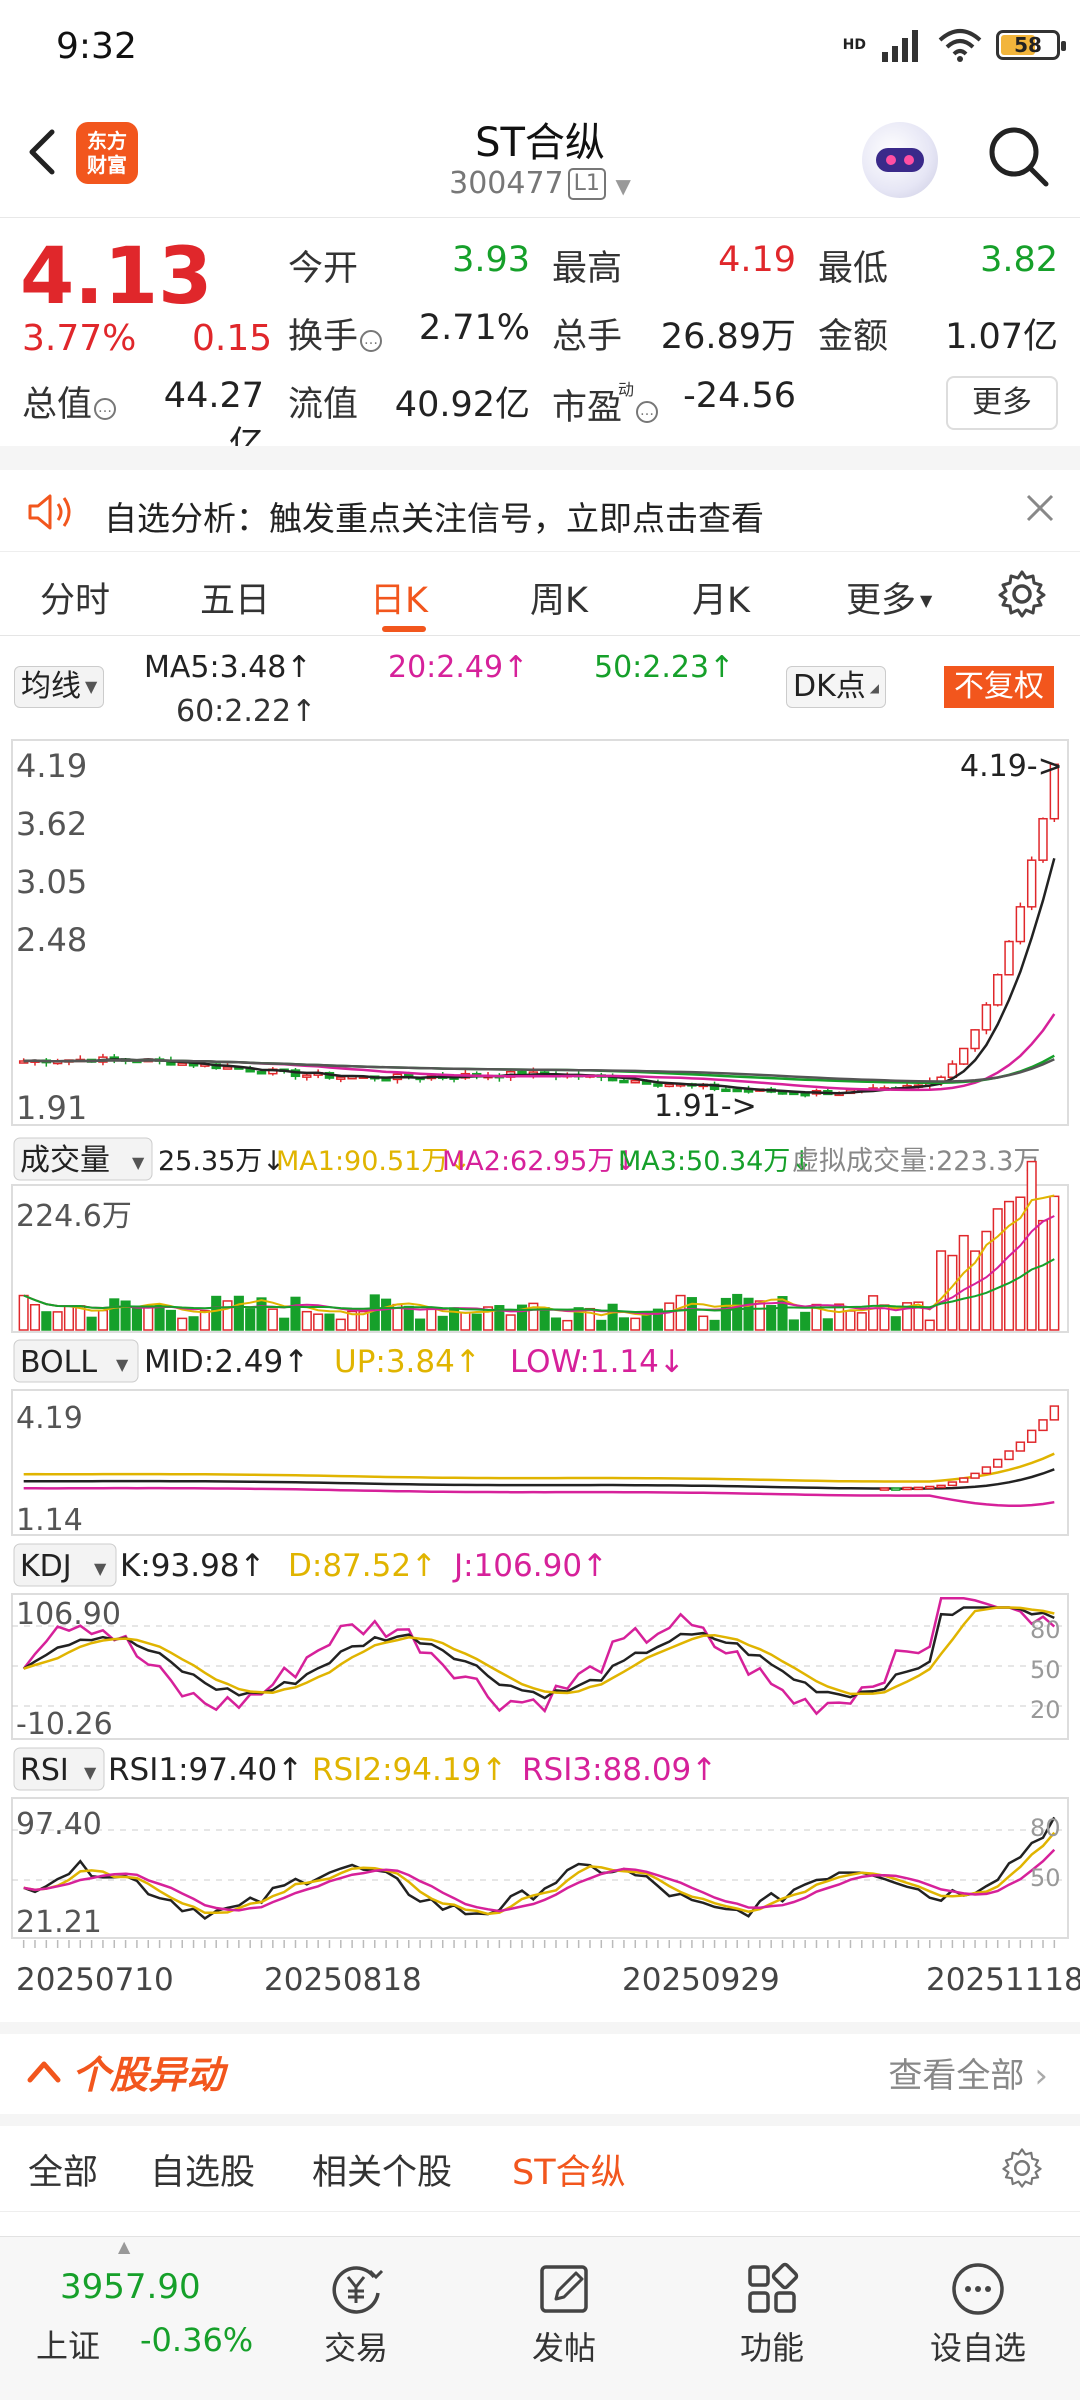 Image resolution: width=1080 pixels, height=2400 pixels. Describe the element at coordinates (978, 2314) in the screenshot. I see `nav-add-watchlist: 设自选` at that location.